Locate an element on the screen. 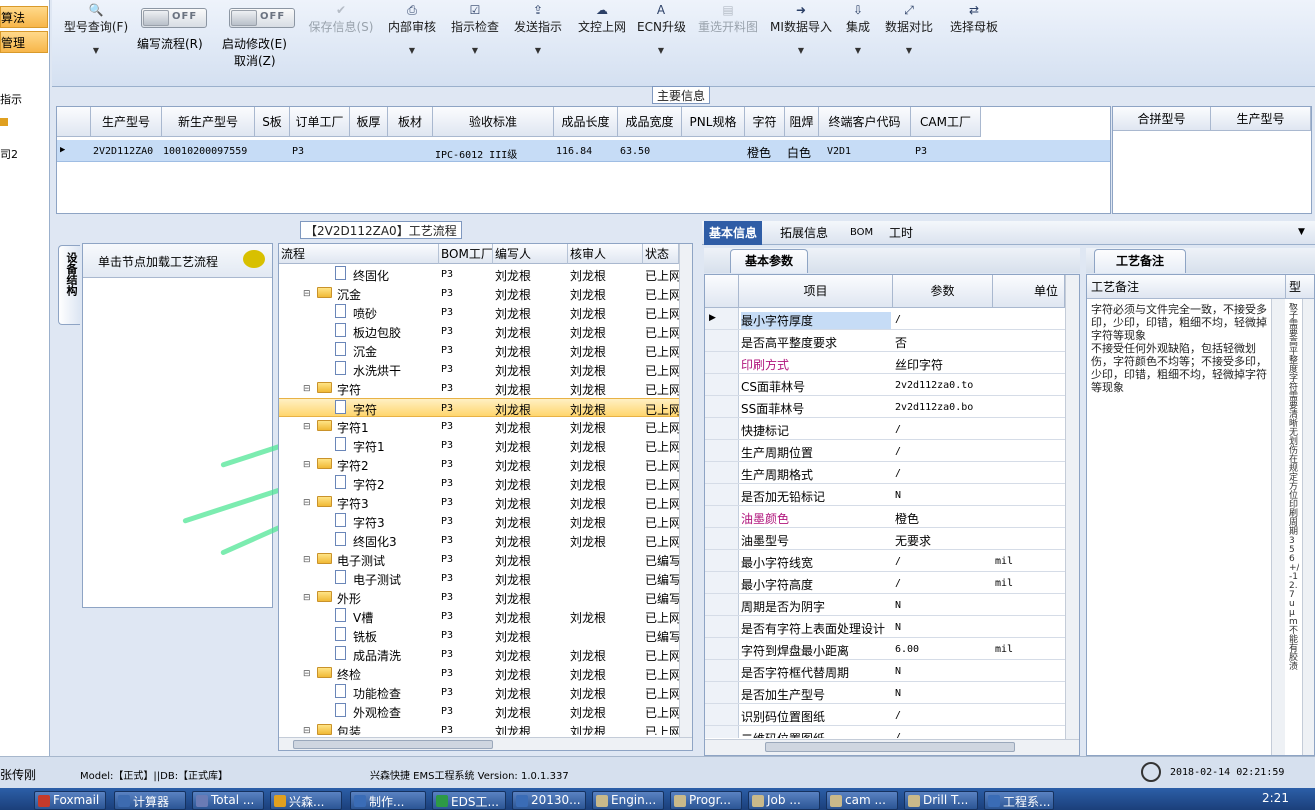 This screenshot has height=810, width=1315. param-row: 快捷标记 / is located at coordinates (885, 429).